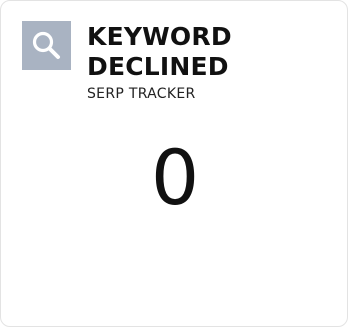 The height and width of the screenshot is (329, 350). I want to click on metric-value: 0, so click(175, 177).